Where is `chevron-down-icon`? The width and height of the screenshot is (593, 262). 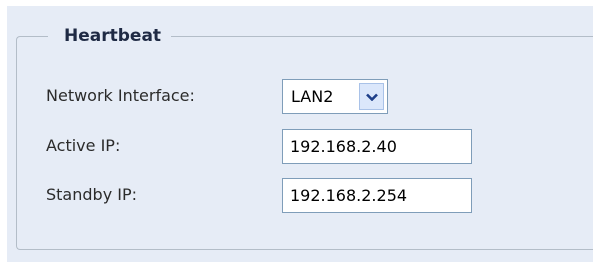 chevron-down-icon is located at coordinates (371, 97).